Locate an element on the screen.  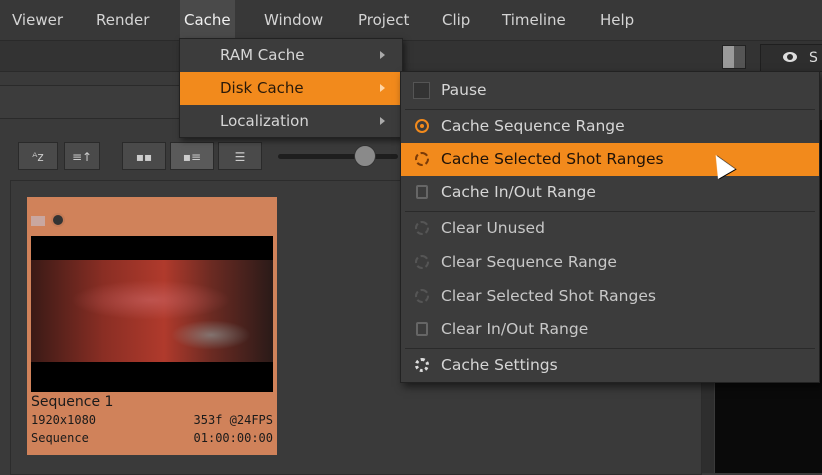
details-view-button: ▪≡ is located at coordinates (192, 156).